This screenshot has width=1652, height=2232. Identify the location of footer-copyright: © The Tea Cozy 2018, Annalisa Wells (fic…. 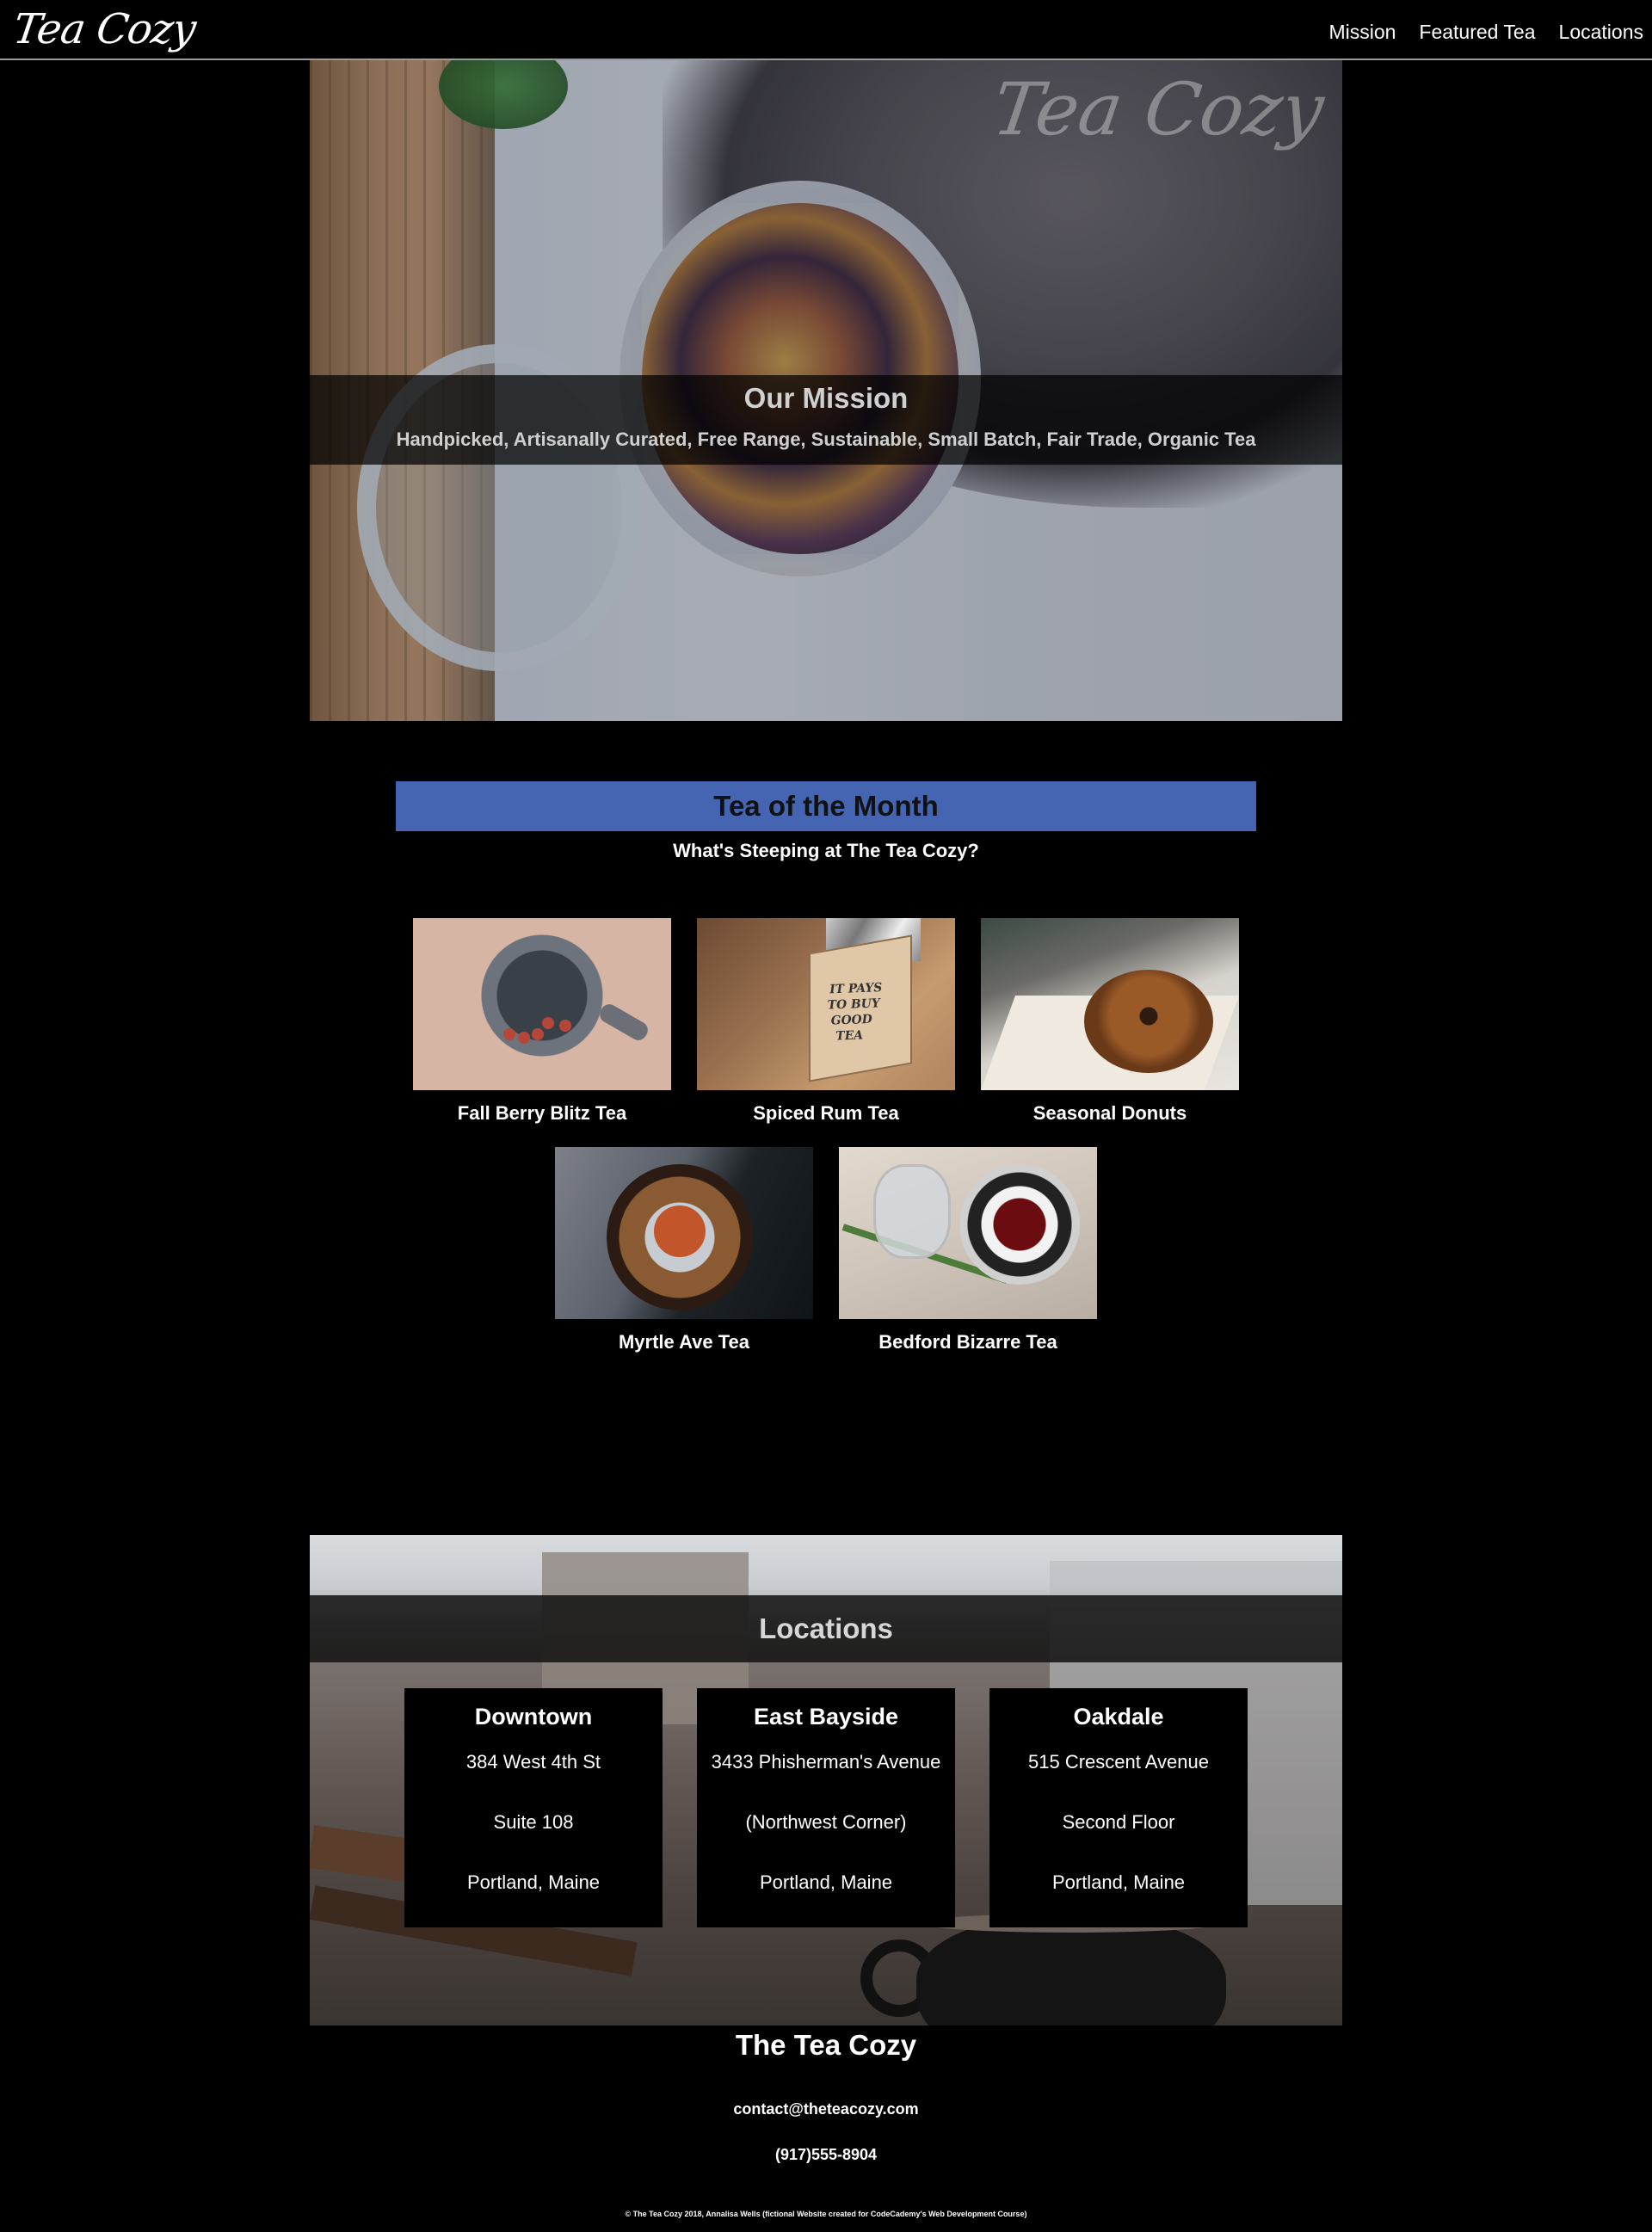
(826, 2214).